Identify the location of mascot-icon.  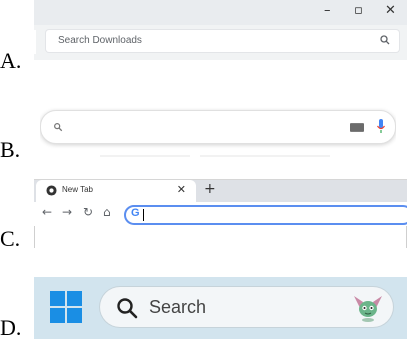
(368, 309).